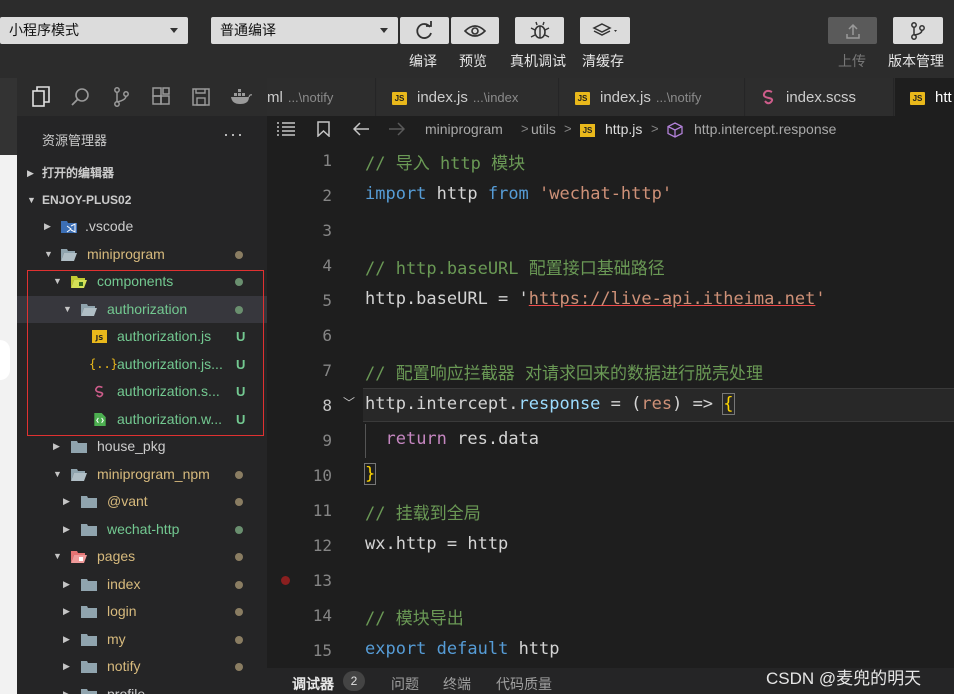  I want to click on preview-label: 预览, so click(473, 61).